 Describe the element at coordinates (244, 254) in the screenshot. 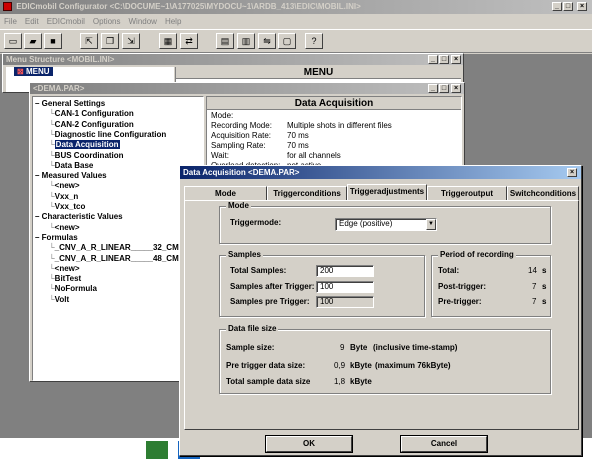

I see `samples-group-title: Samples` at that location.